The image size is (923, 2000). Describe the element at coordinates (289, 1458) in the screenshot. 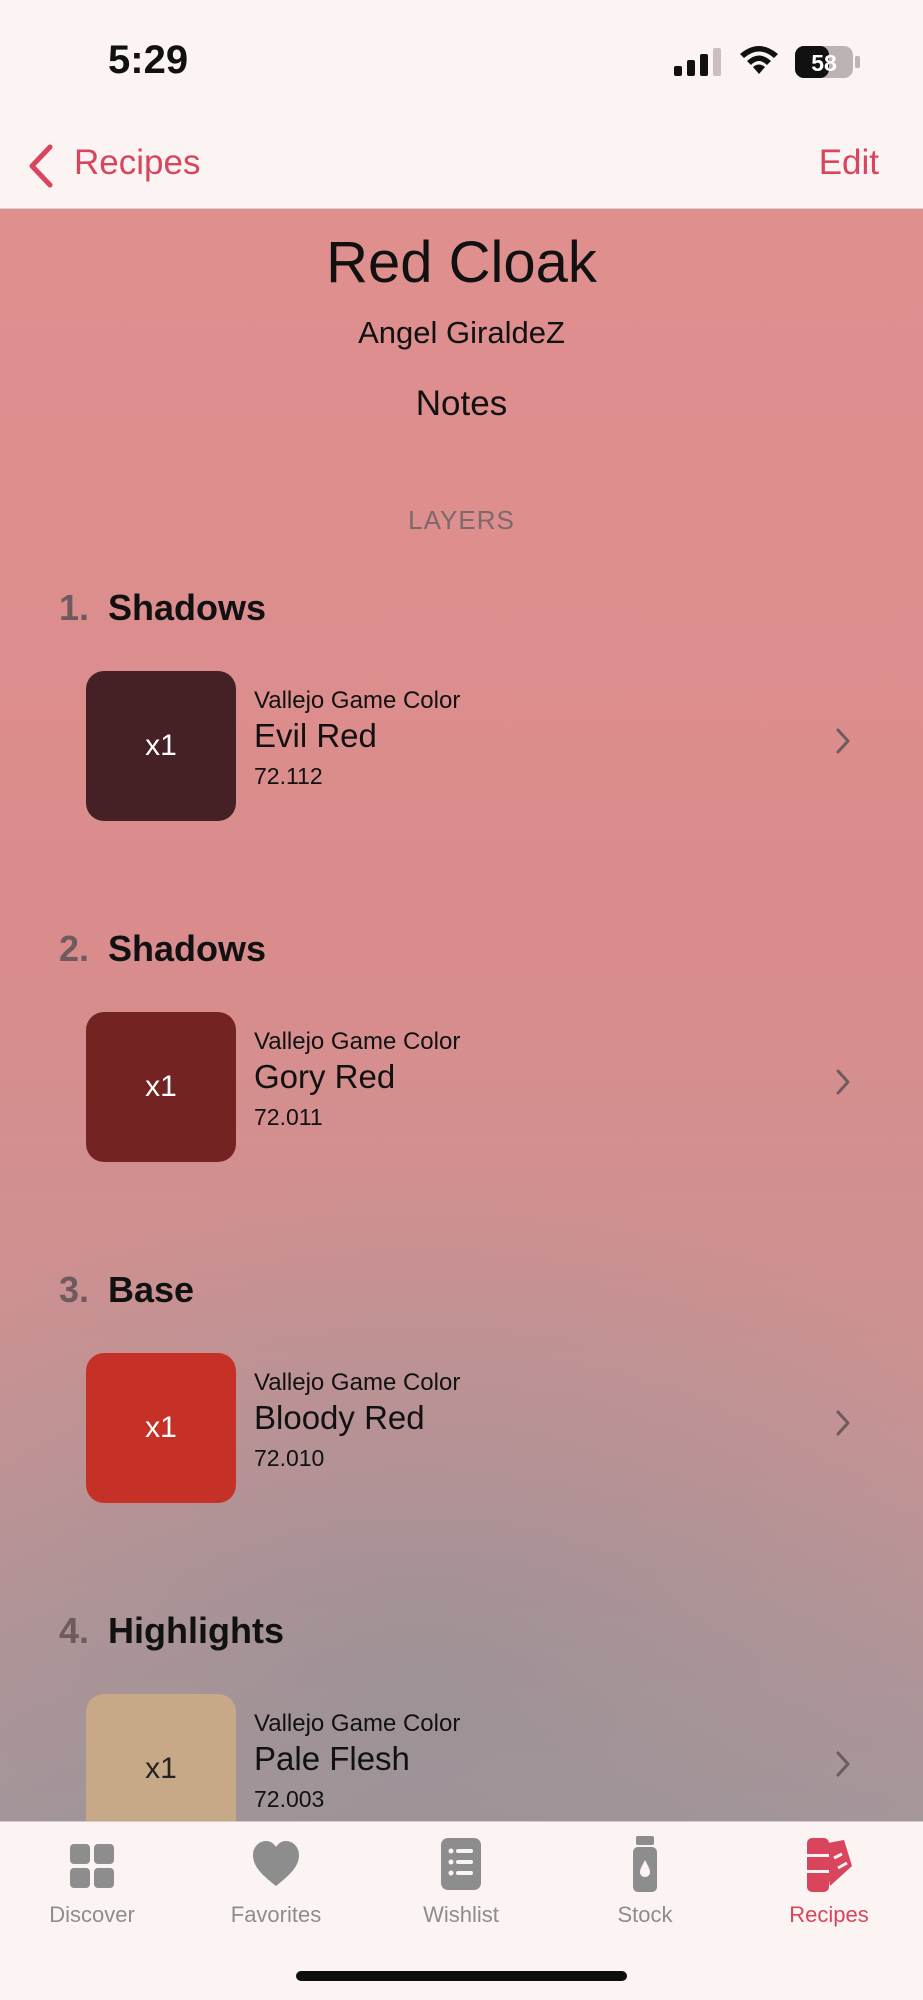

I see `paint-code: 72.010` at that location.